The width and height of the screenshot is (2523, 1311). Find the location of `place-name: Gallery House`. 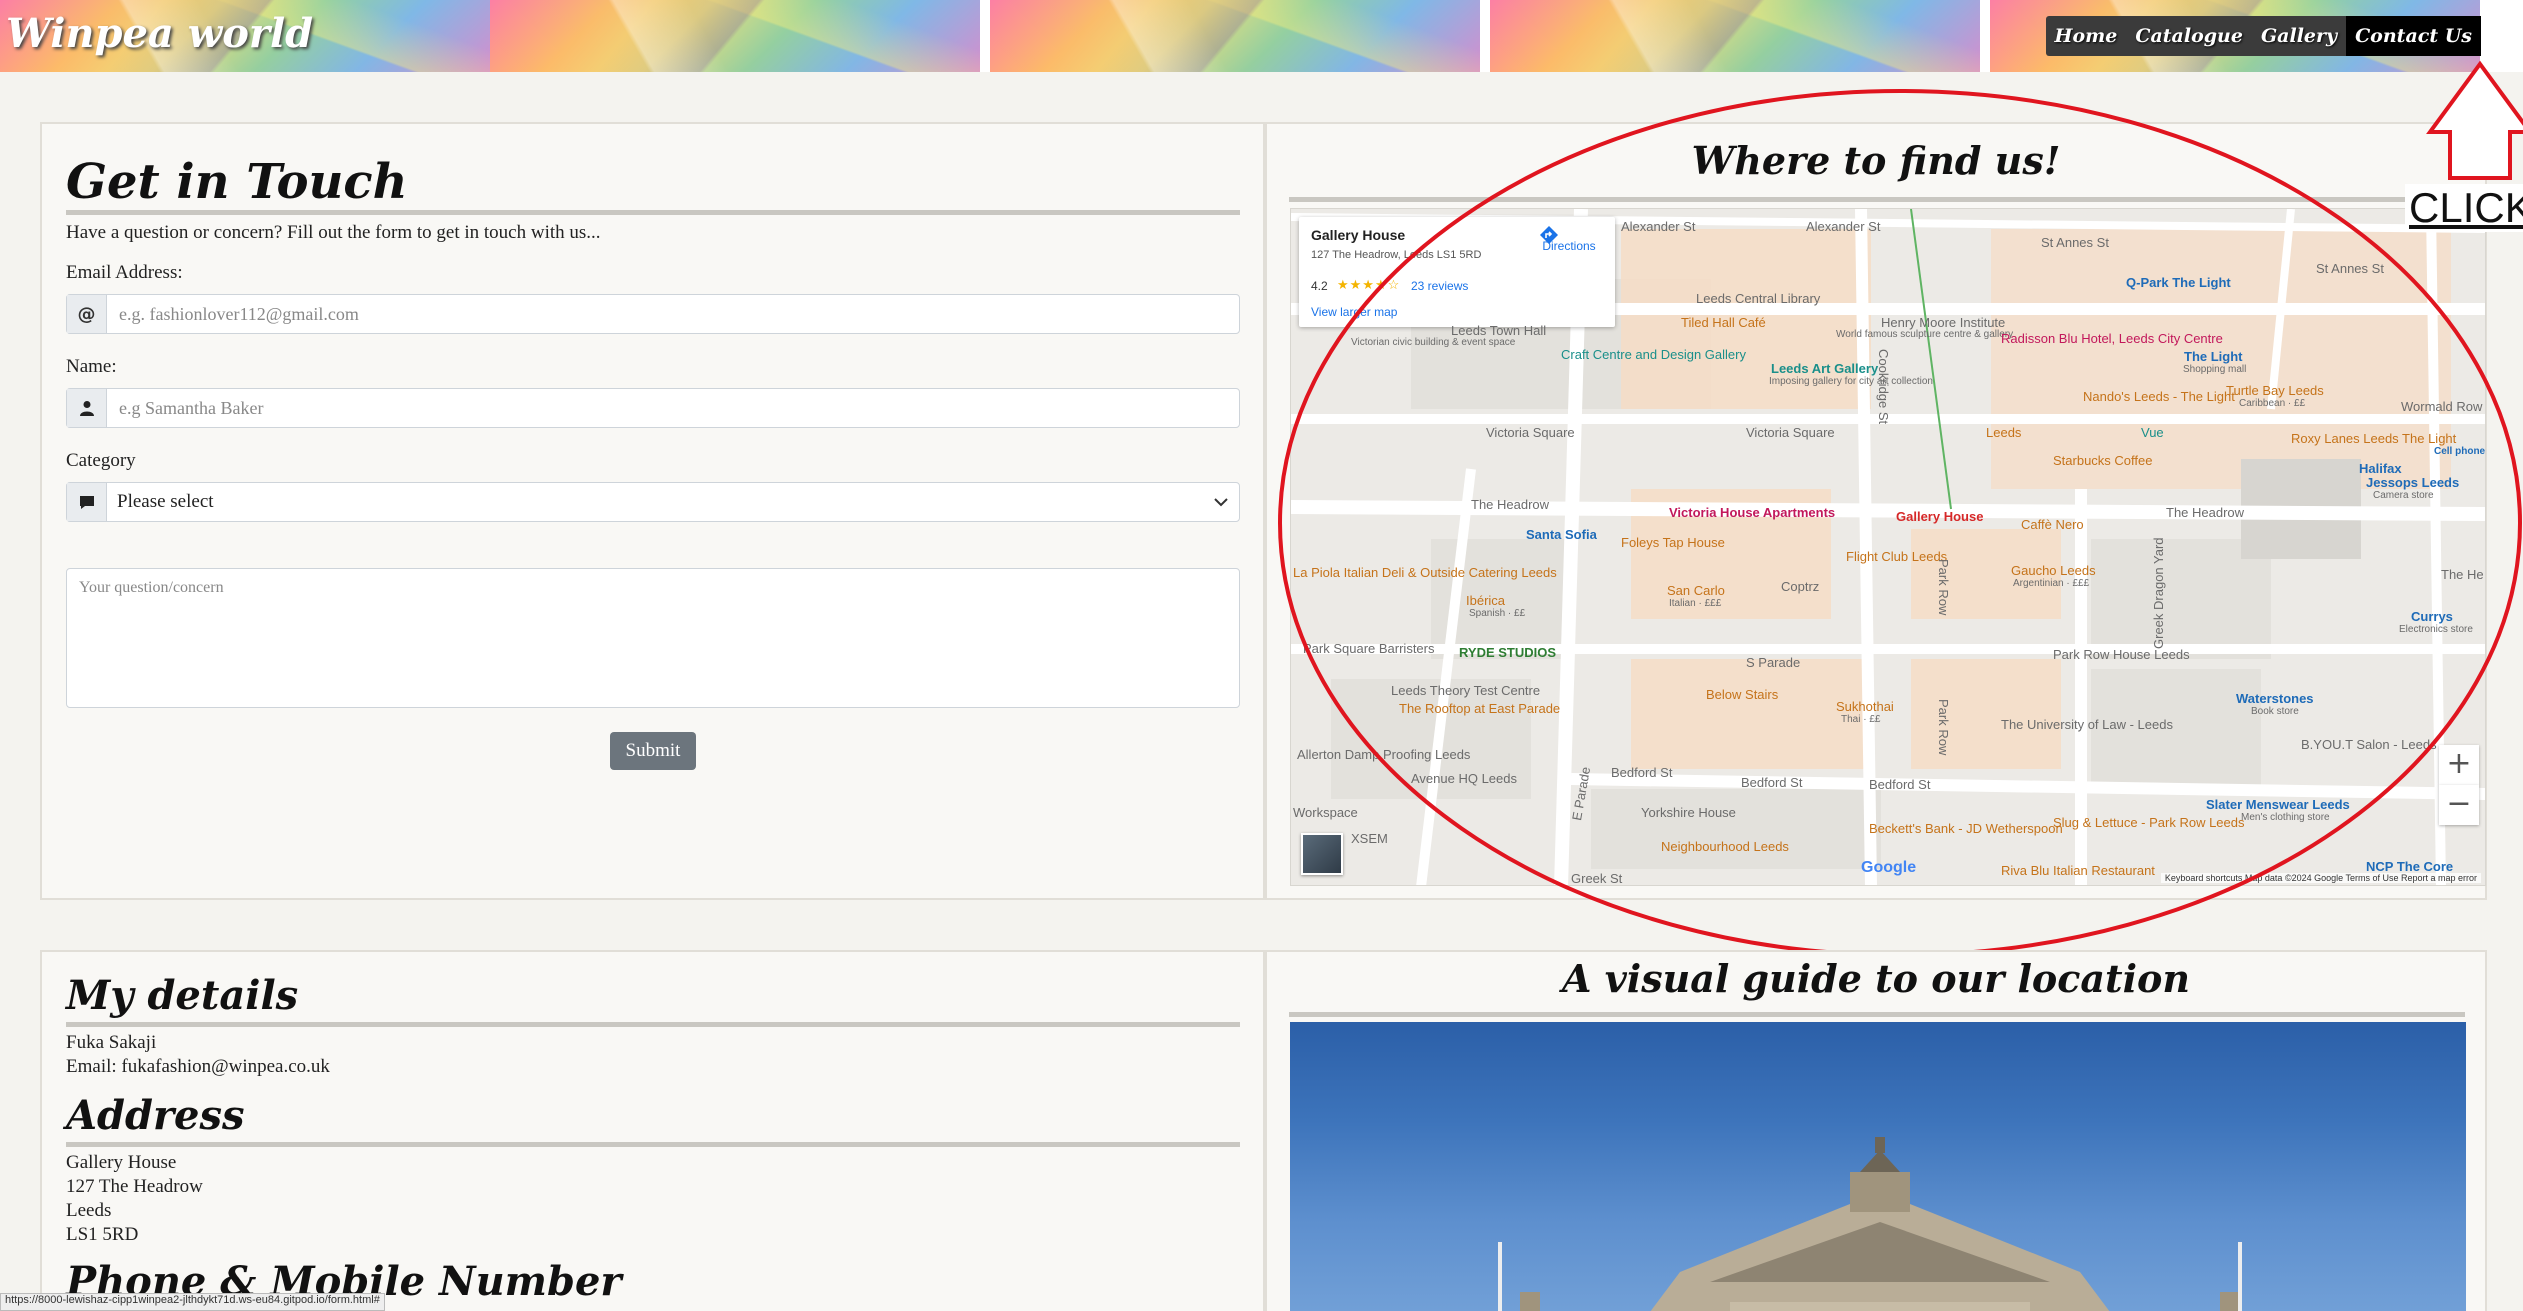

place-name: Gallery House is located at coordinates (1358, 235).